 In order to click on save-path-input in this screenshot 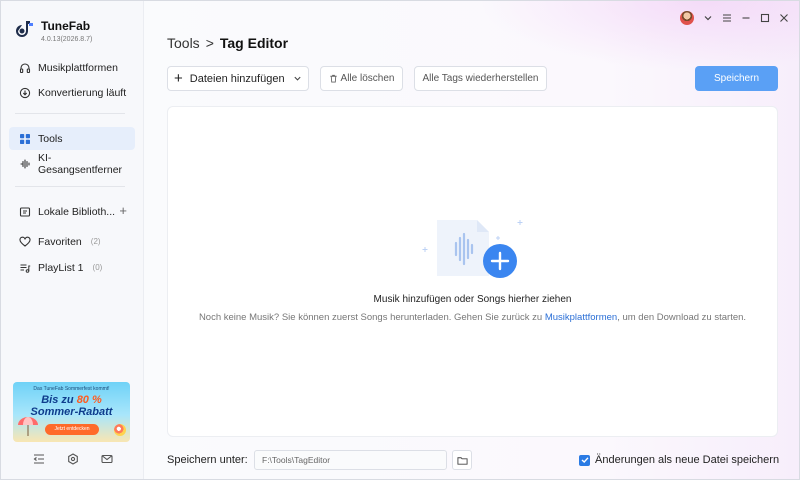, I will do `click(350, 460)`.